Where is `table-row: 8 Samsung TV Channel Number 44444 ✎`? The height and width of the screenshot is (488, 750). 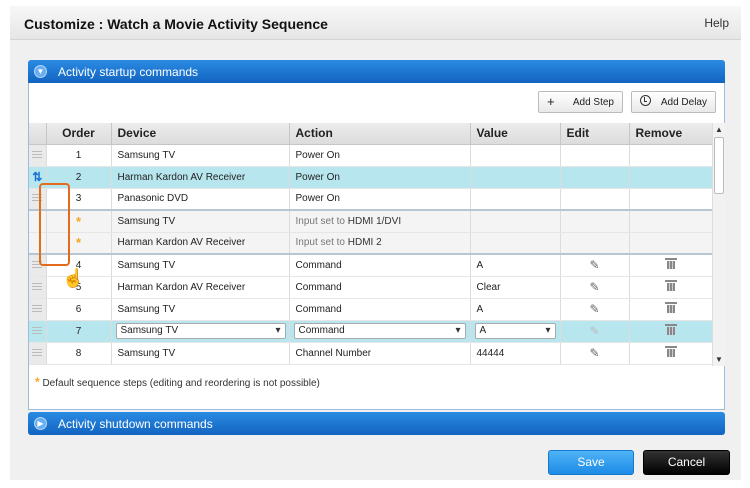 table-row: 8 Samsung TV Channel Number 44444 ✎ is located at coordinates (371, 353).